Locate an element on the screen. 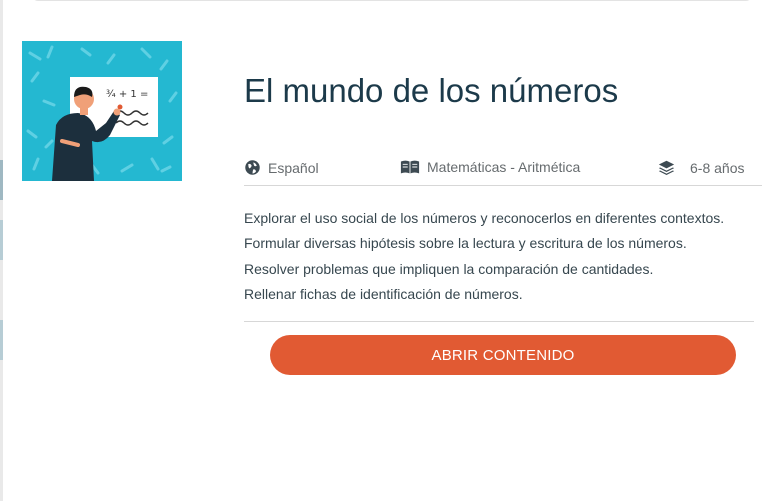 This screenshot has height=501, width=782. layers-icon is located at coordinates (666, 167).